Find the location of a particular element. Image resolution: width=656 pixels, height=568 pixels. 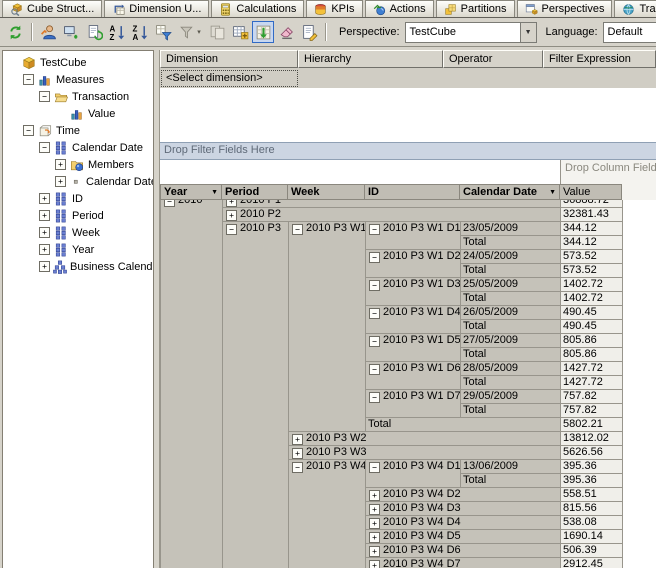

sort-za-button: ZA is located at coordinates (140, 32).